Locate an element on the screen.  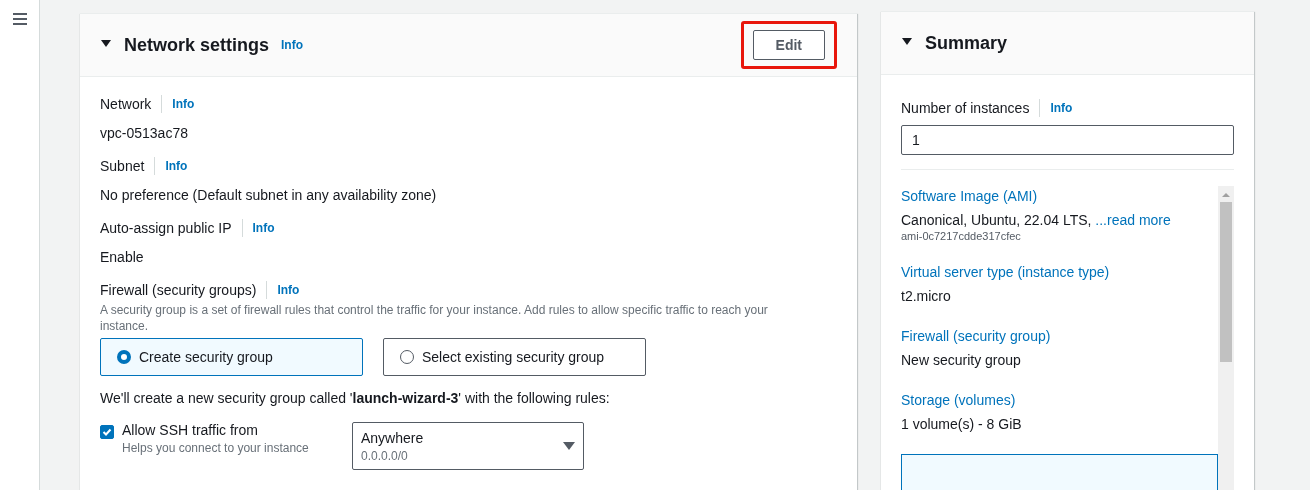
summary-value: New security group is located at coordinates (961, 360).